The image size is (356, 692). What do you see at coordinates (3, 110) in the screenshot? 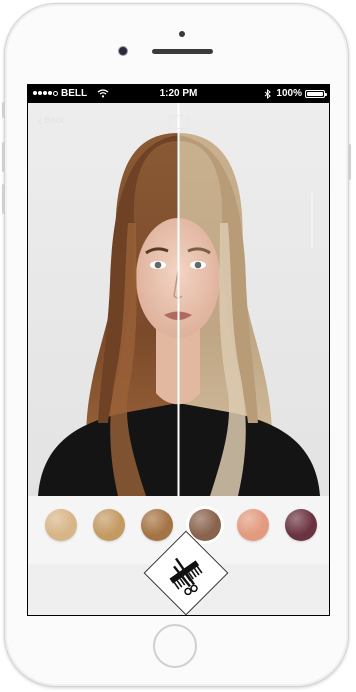
I see `ringer-switch` at bounding box center [3, 110].